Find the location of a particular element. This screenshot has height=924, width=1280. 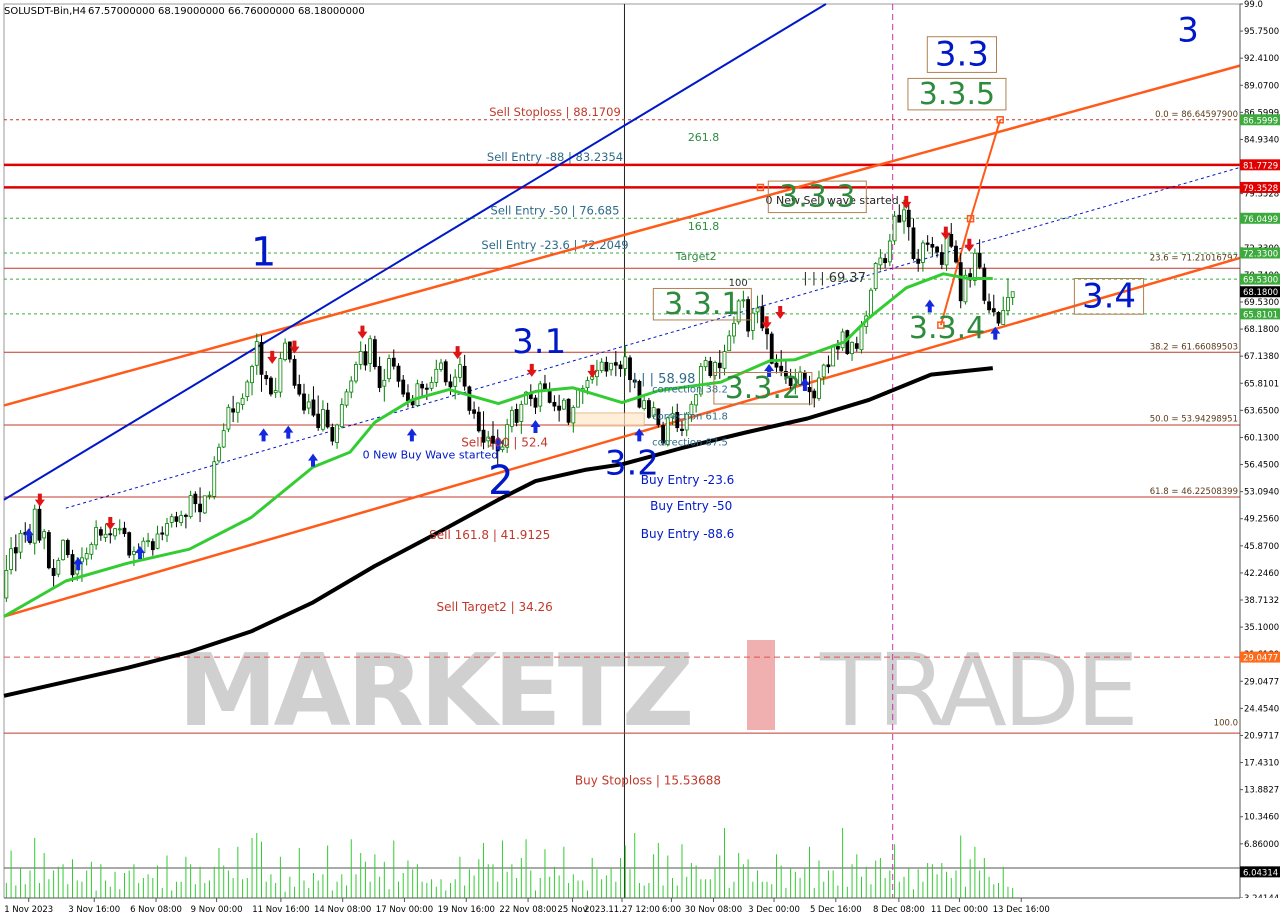

watermark-right-text: TRADE is located at coordinates (977, 690).